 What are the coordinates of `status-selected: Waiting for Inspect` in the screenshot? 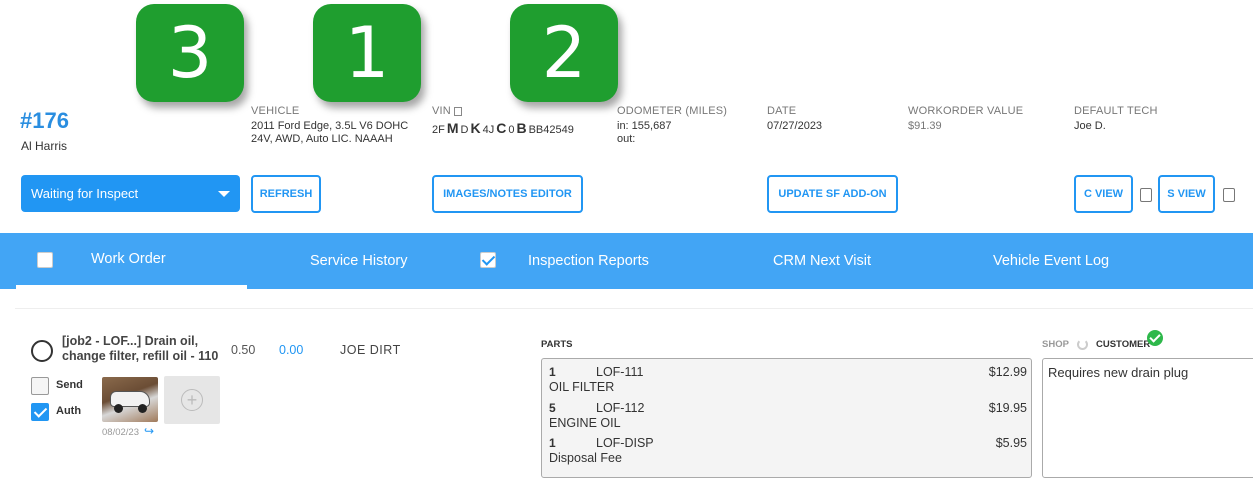 It's located at (85, 193).